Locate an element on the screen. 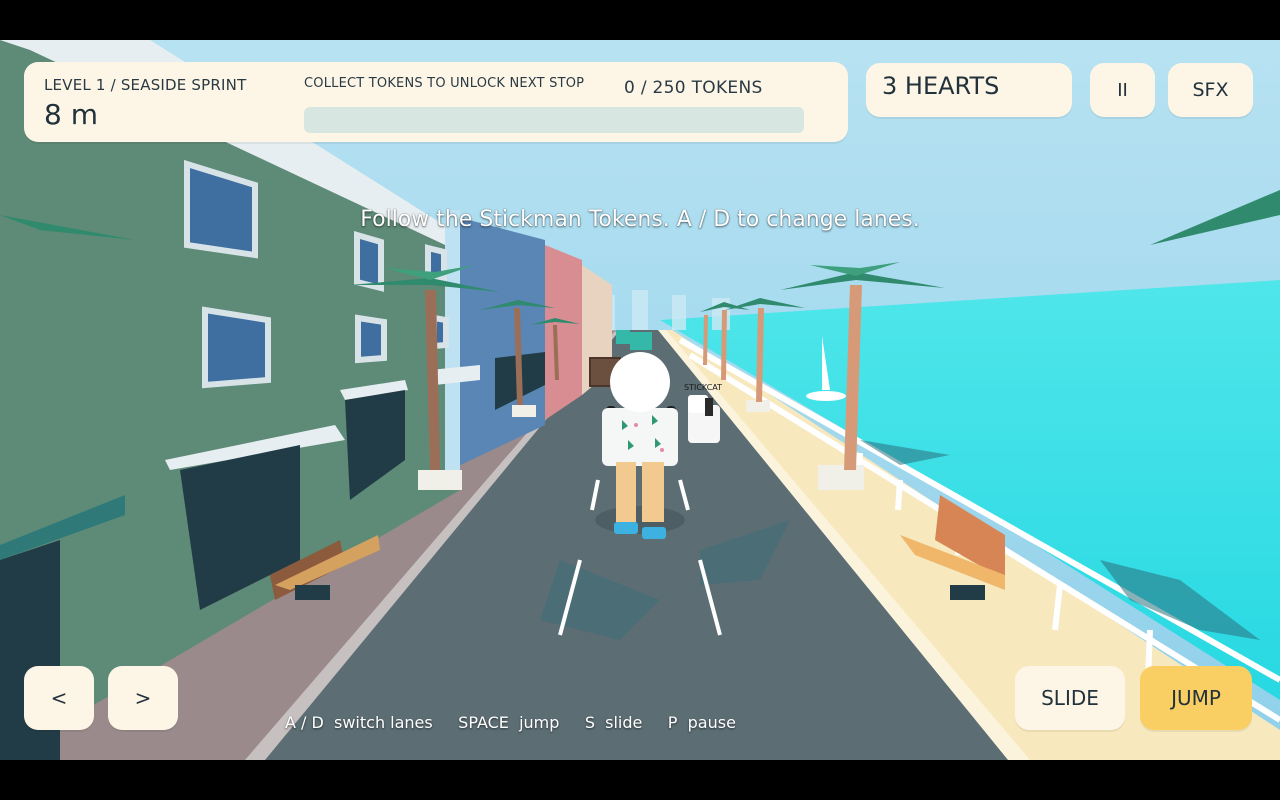 This screenshot has height=800, width=1280. hearts-count: 3 HEARTS is located at coordinates (941, 86).